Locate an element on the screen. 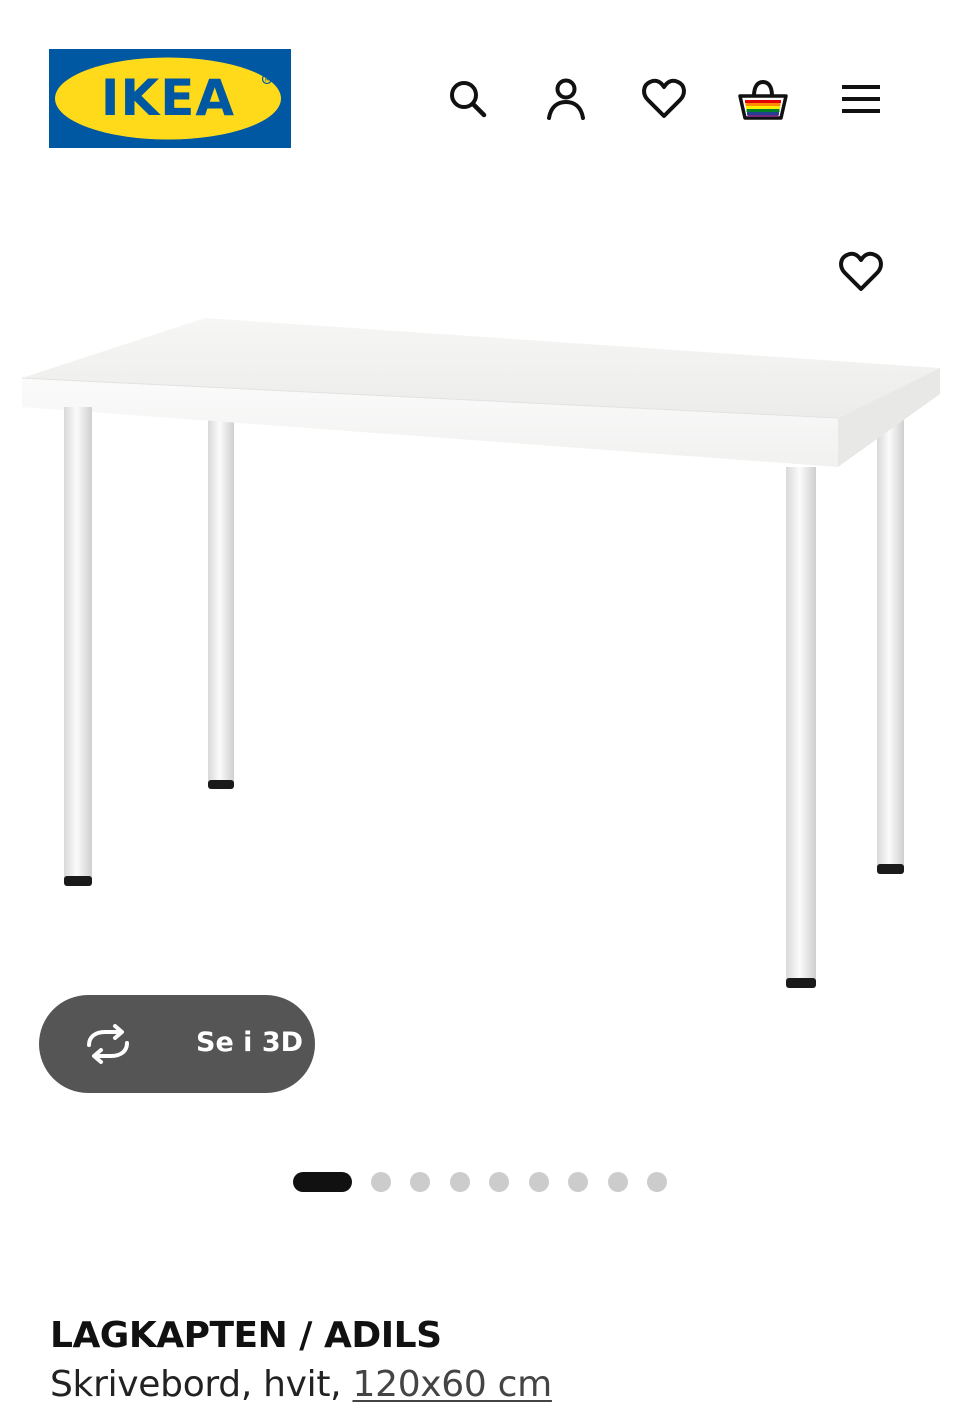 Image resolution: width=960 pixels, height=1408 pixels. search-icon is located at coordinates (468, 99).